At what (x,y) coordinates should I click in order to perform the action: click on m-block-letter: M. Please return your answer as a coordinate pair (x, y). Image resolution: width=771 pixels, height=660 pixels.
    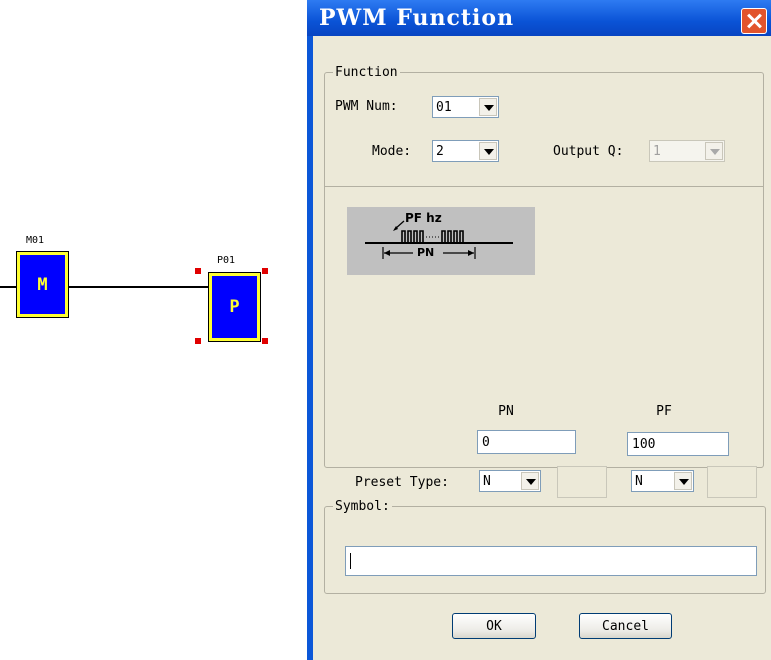
    Looking at the image, I should click on (42, 284).